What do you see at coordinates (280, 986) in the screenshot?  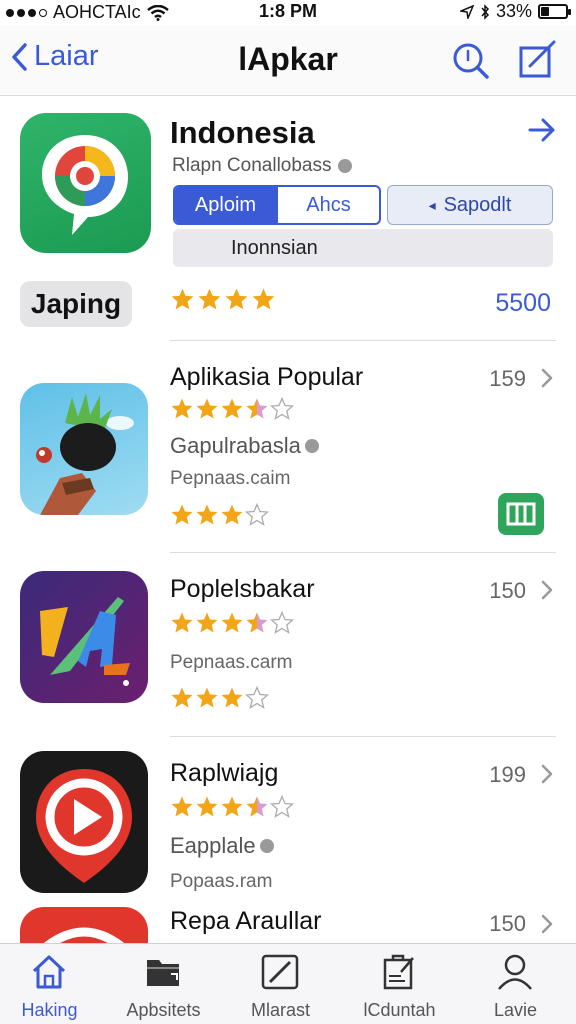 I see `tab-market: Mlarast` at bounding box center [280, 986].